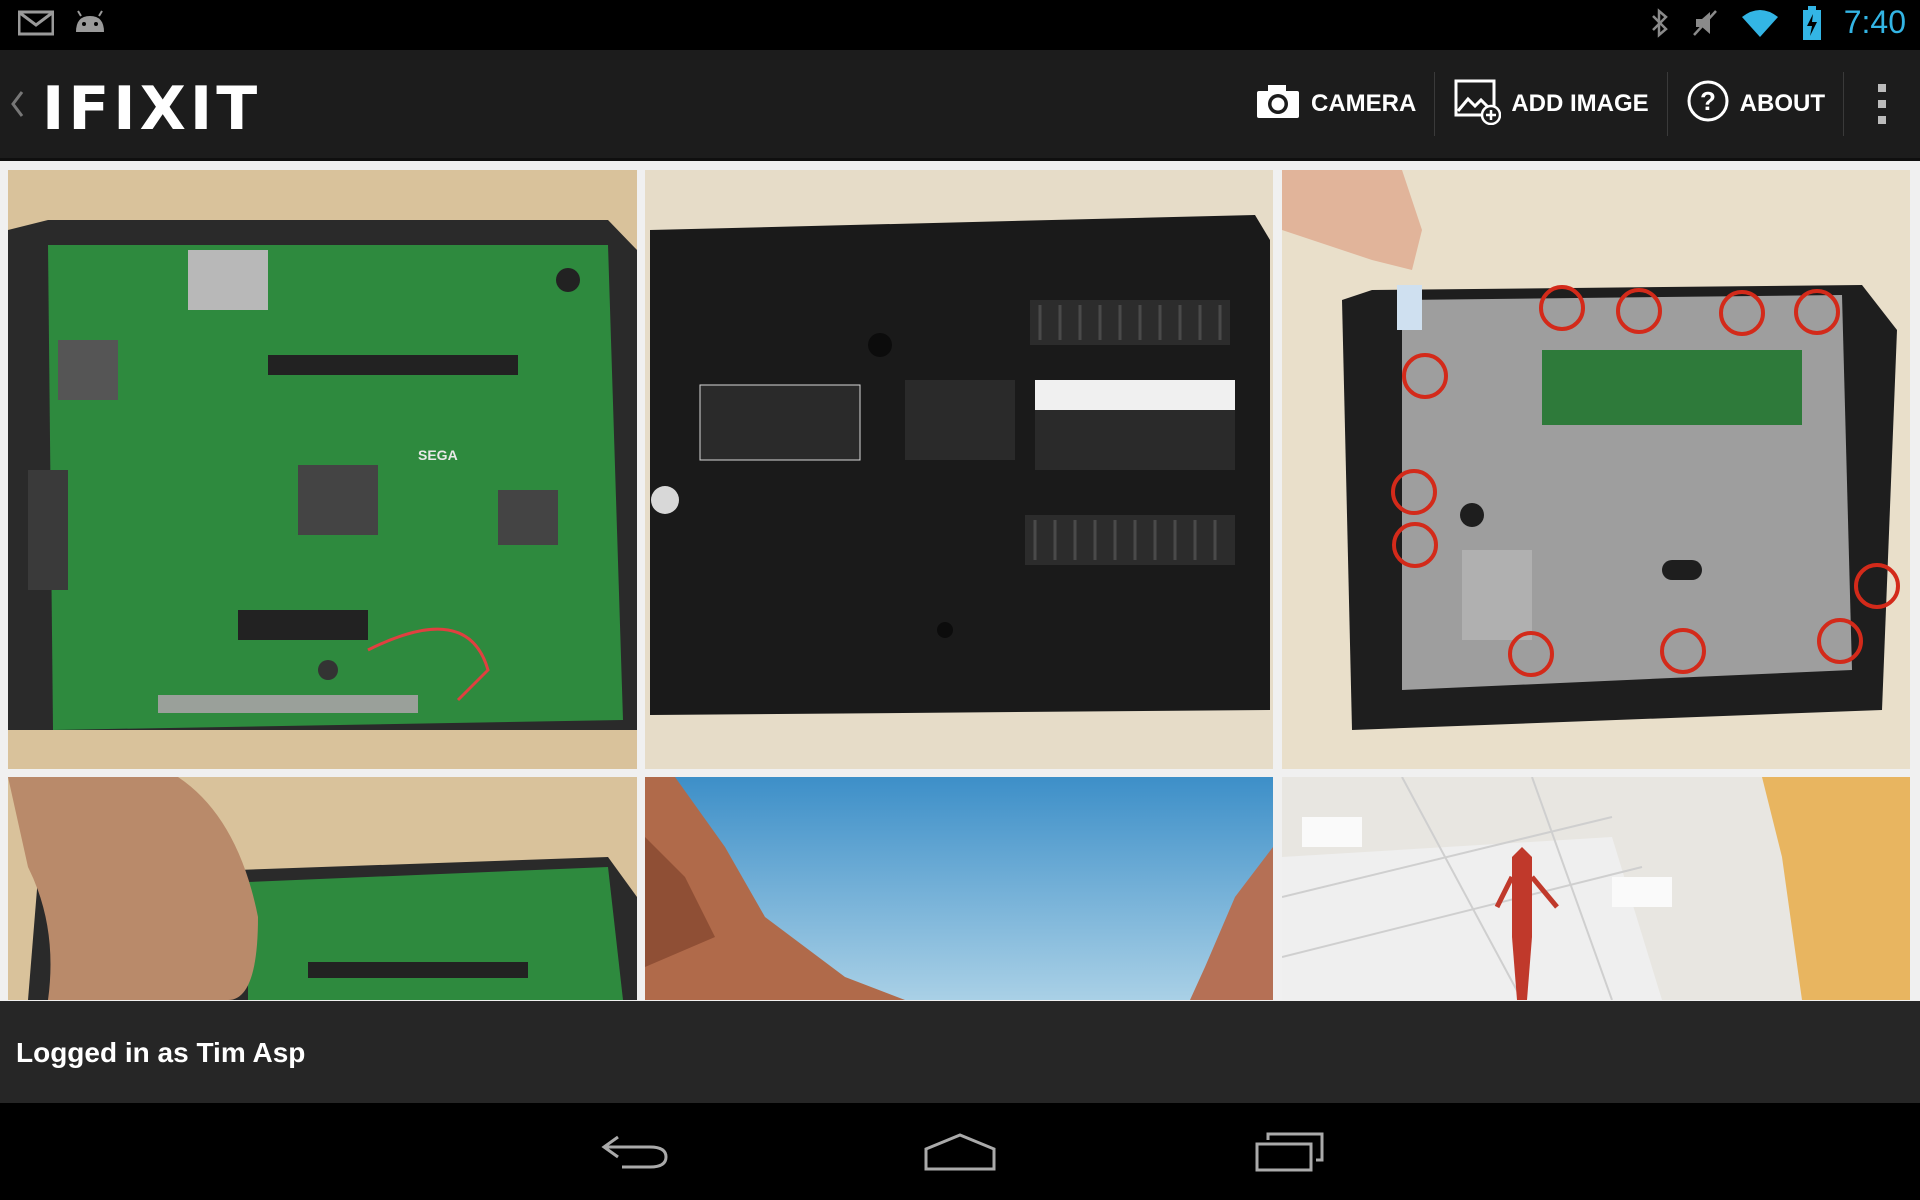  What do you see at coordinates (1812, 23) in the screenshot?
I see `battery-charging-icon` at bounding box center [1812, 23].